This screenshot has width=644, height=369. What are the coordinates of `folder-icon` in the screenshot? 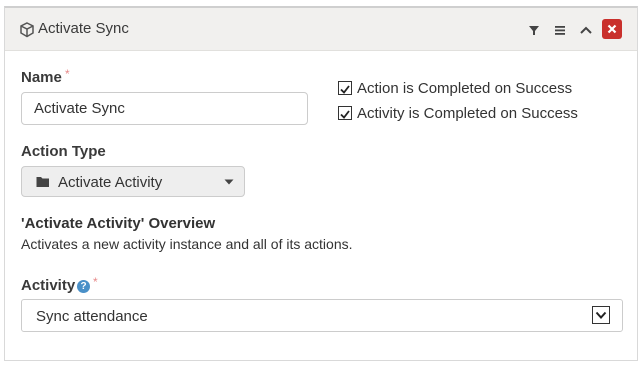 It's located at (42, 182).